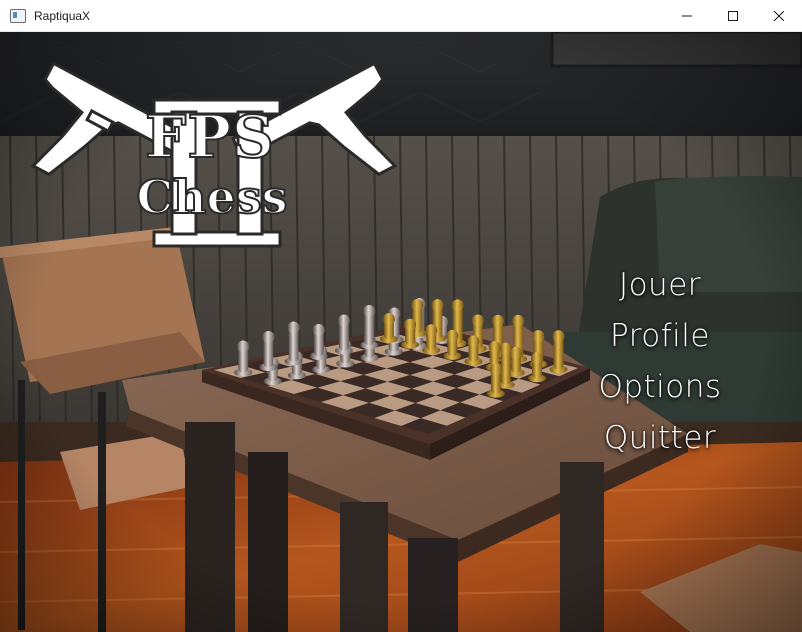 The image size is (802, 632). Describe the element at coordinates (401, 16) in the screenshot. I see `title-bar: RaptiquaX` at that location.